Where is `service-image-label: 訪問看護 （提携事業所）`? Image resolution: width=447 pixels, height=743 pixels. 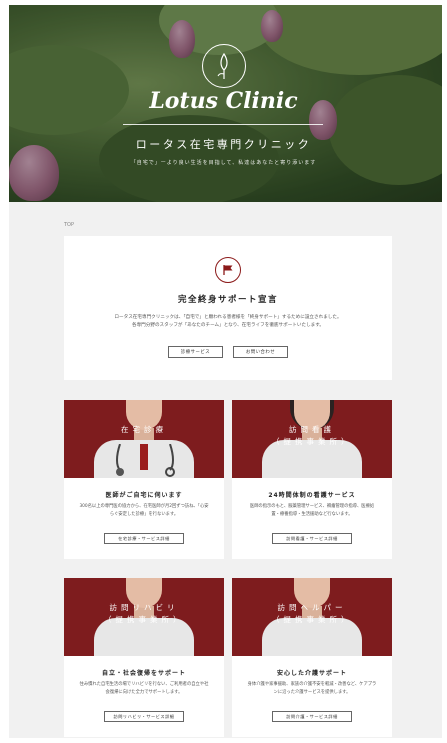
service-image-label: 訪問看護 （提携事業所） is located at coordinates (312, 435).